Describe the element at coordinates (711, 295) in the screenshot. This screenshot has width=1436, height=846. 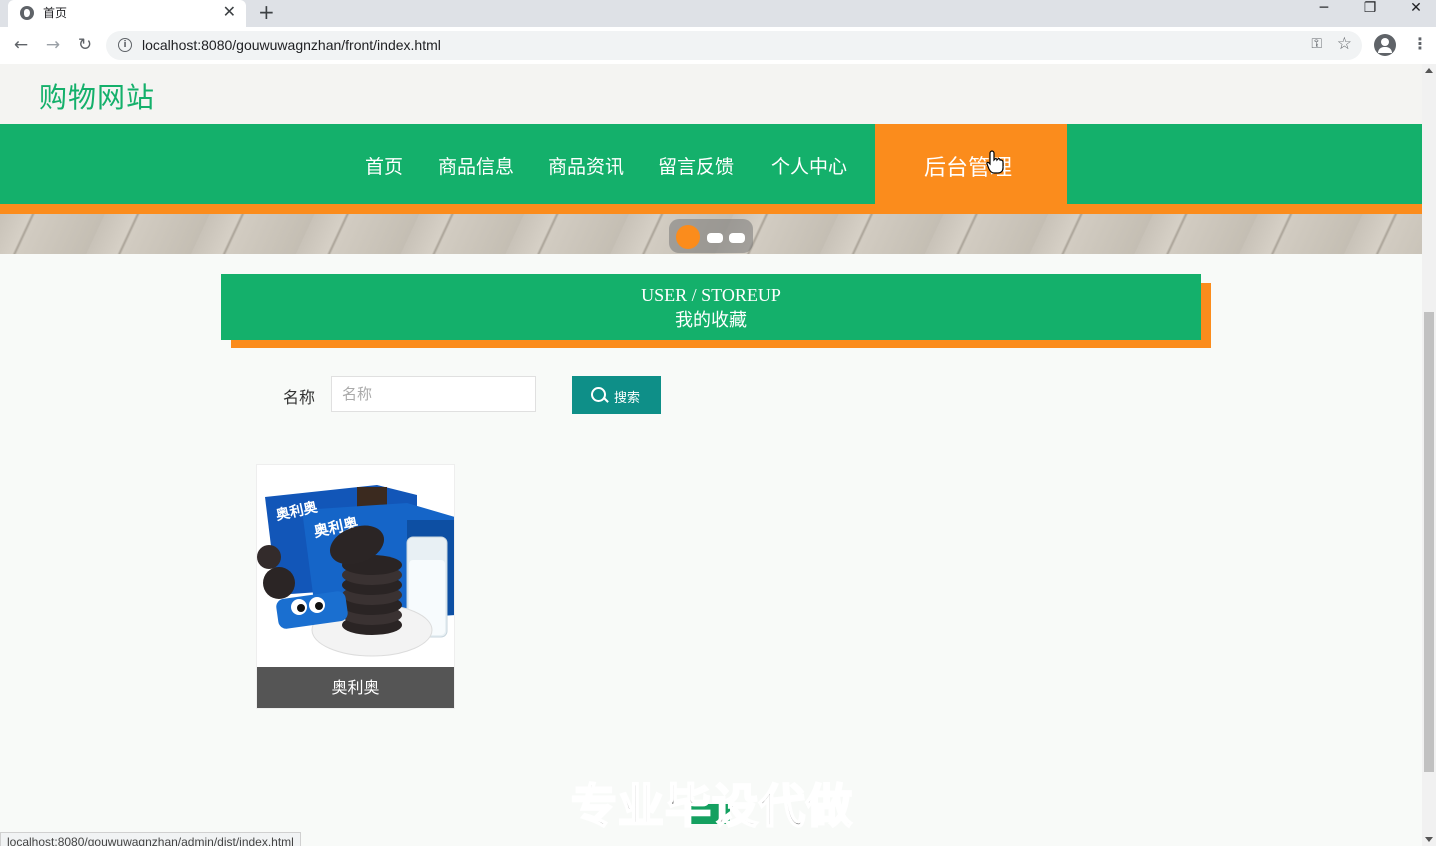
I see `section-title-en: USER / STOREUP` at that location.